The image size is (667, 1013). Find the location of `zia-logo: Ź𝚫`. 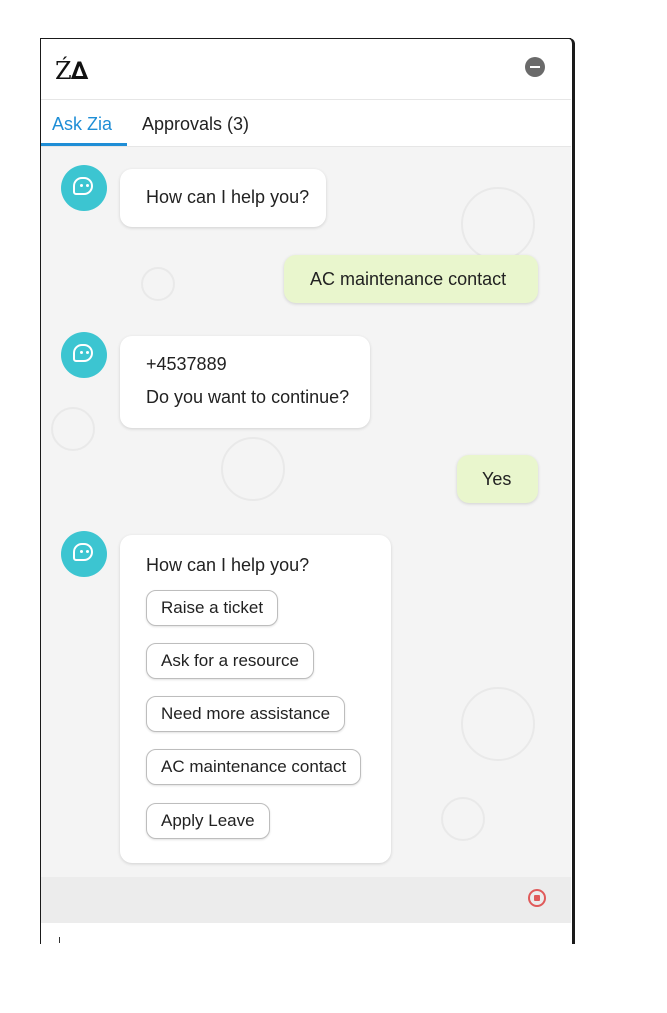

zia-logo: Ź𝚫 is located at coordinates (72, 71).